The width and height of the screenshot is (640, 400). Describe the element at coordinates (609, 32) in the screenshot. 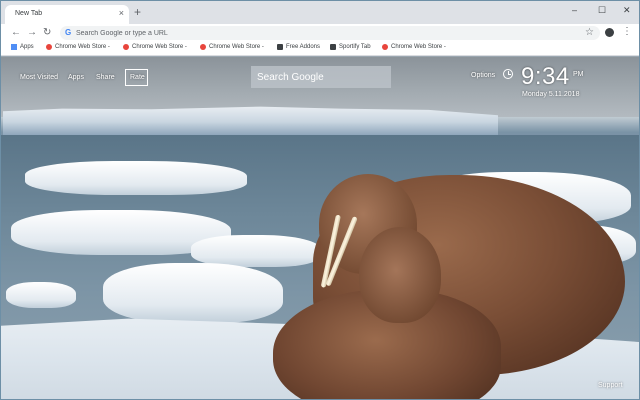

I see `profile-avatar-icon` at that location.